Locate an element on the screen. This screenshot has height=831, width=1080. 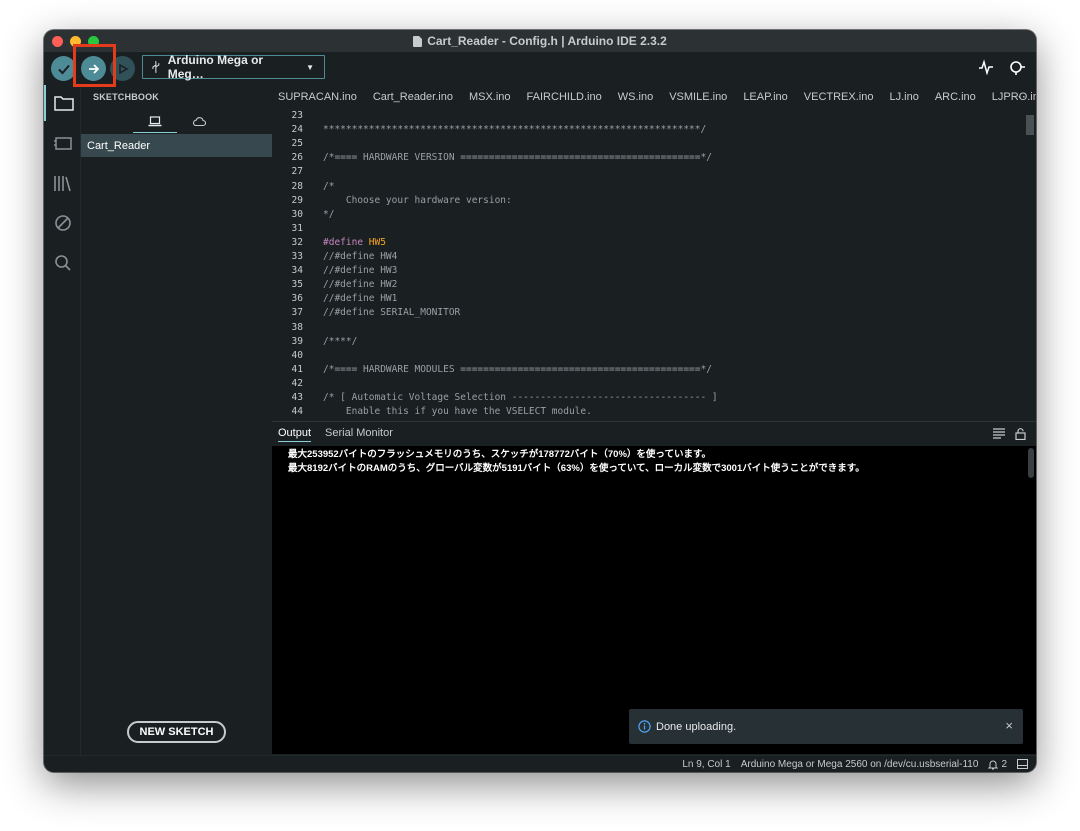
line-number: 23 is located at coordinates (297, 115).